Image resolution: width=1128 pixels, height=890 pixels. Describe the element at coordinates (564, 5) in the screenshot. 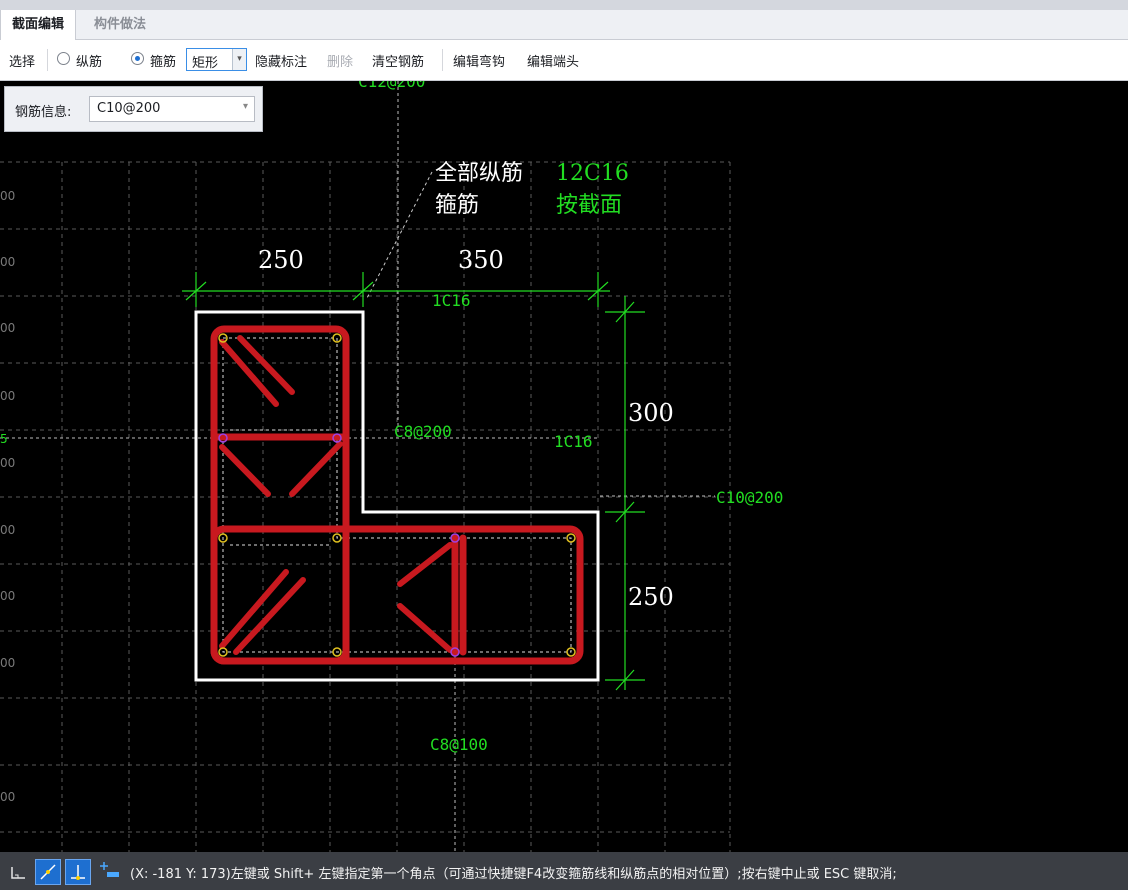

I see `window-top-strip` at that location.